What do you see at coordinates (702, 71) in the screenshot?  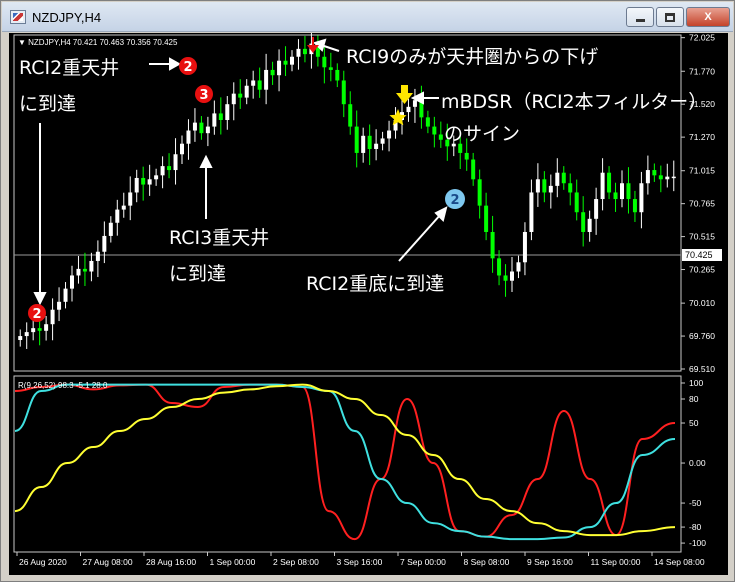 I see `price-tick-label: 71.770` at bounding box center [702, 71].